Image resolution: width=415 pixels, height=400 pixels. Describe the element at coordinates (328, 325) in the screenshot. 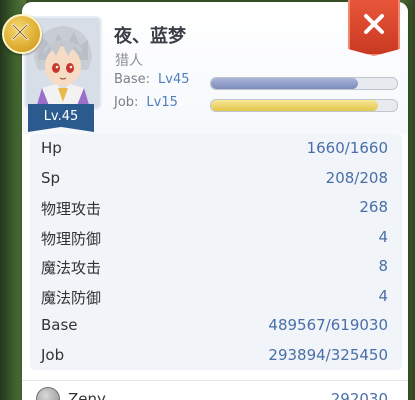

I see `stat-value: 489567/619030` at that location.